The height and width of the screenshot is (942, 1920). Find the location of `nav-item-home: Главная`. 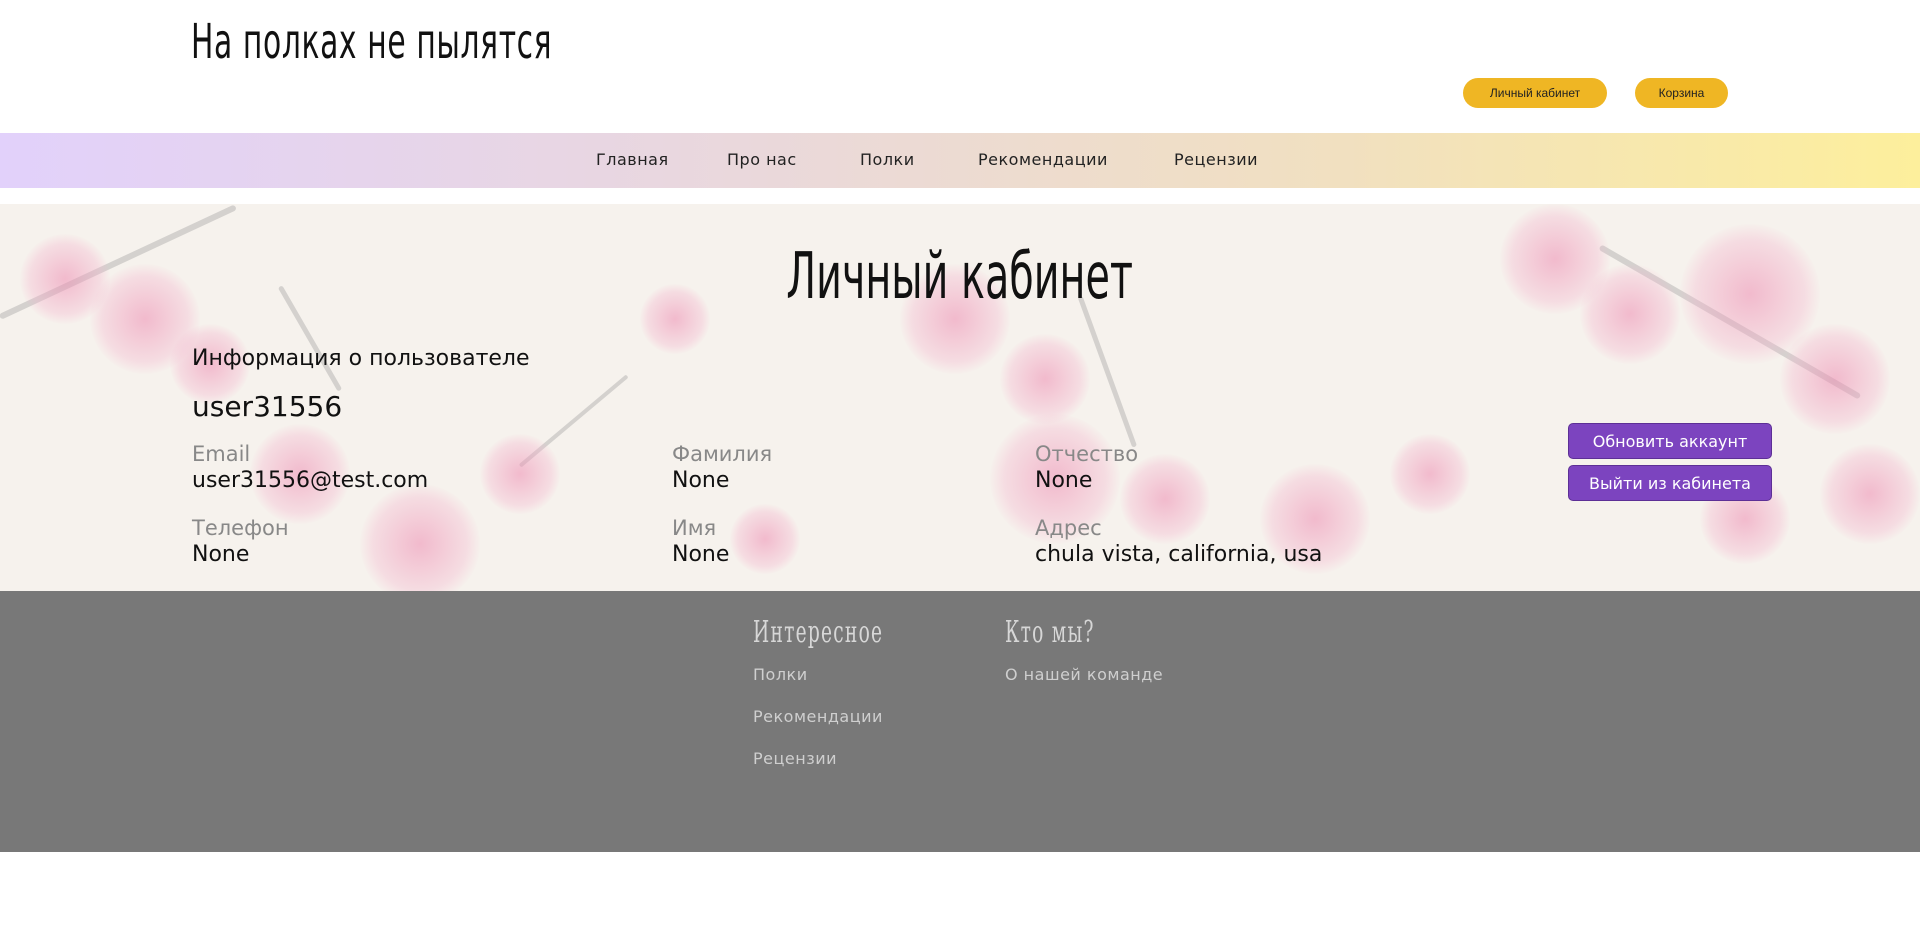

nav-item-home: Главная is located at coordinates (632, 159).